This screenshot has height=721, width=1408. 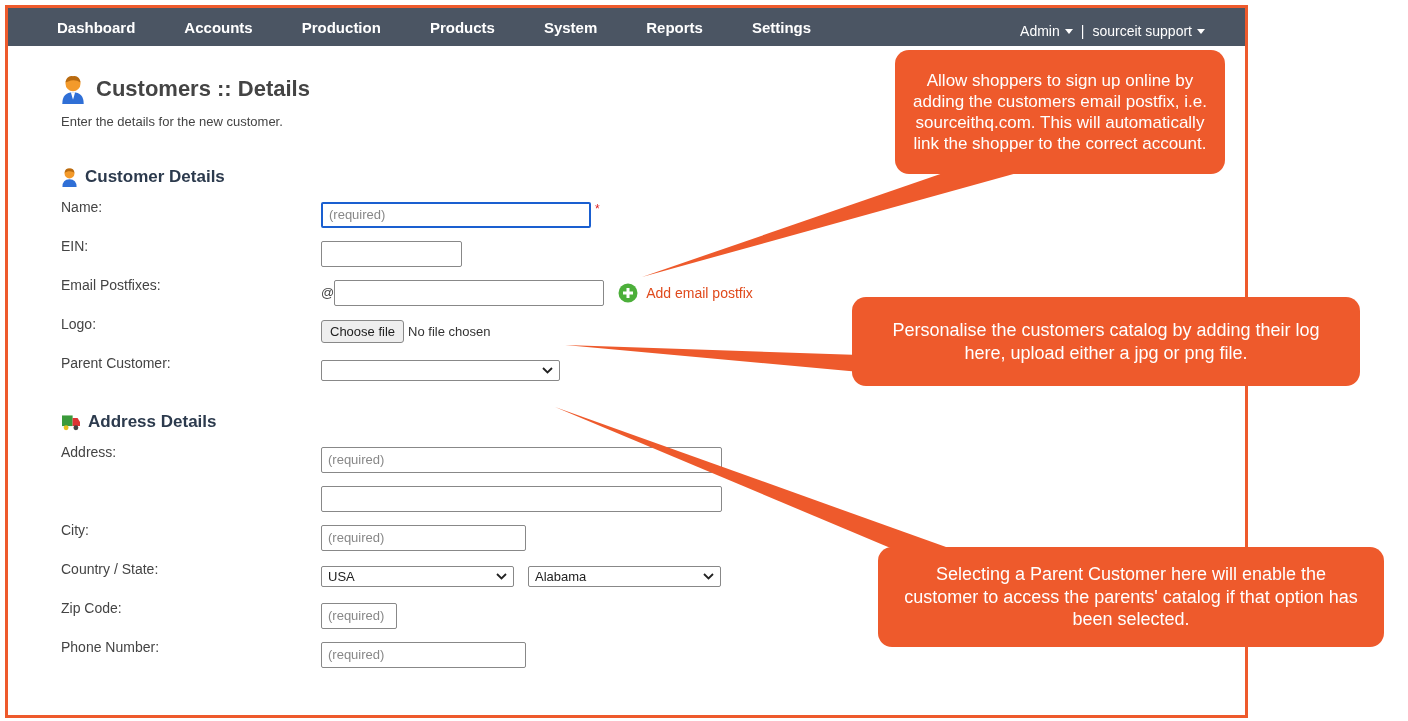 What do you see at coordinates (440, 370) in the screenshot?
I see `dropdown` at bounding box center [440, 370].